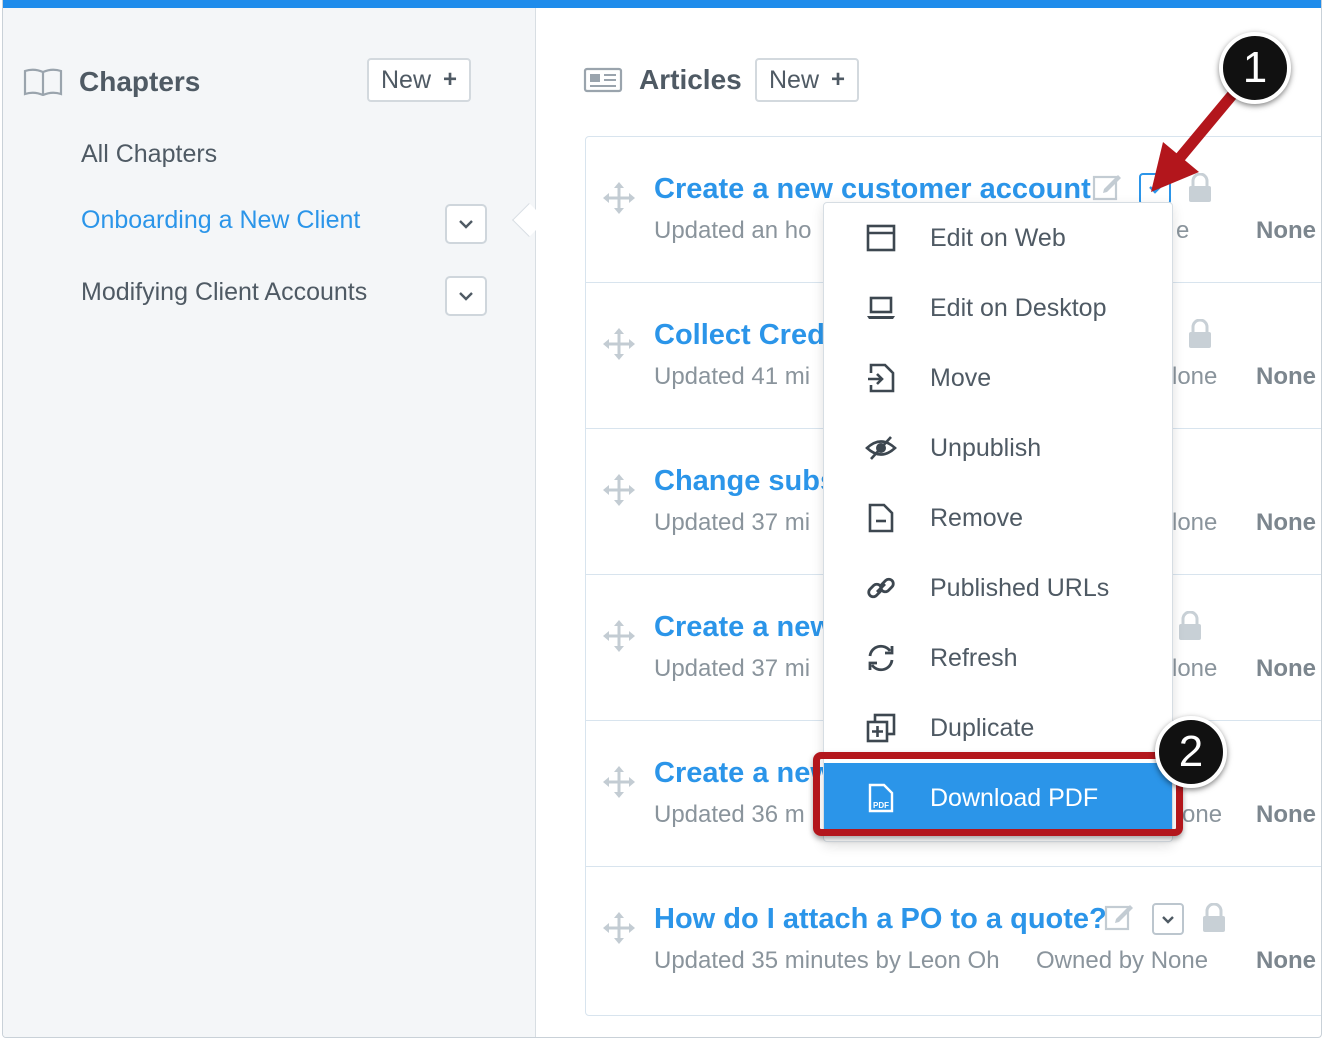 The height and width of the screenshot is (1040, 1324). Describe the element at coordinates (881, 448) in the screenshot. I see `eye-slash-icon` at that location.